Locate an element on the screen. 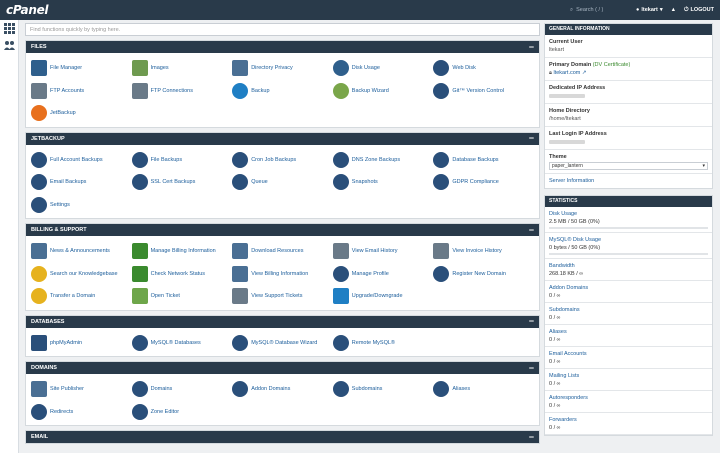 The height and width of the screenshot is (453, 720). users-icon is located at coordinates (9, 45).